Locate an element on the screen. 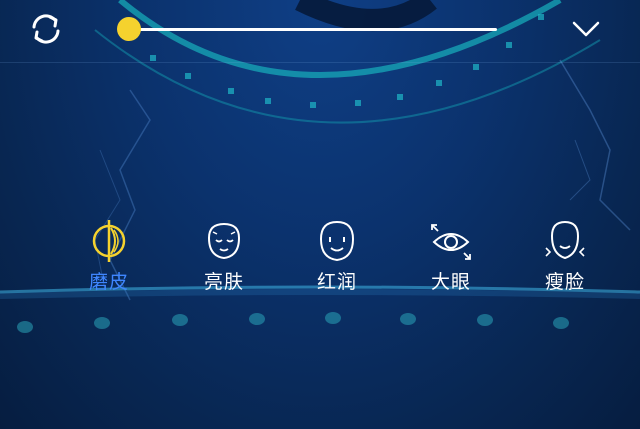  tool-big-eye: 大眼 is located at coordinates (451, 258).